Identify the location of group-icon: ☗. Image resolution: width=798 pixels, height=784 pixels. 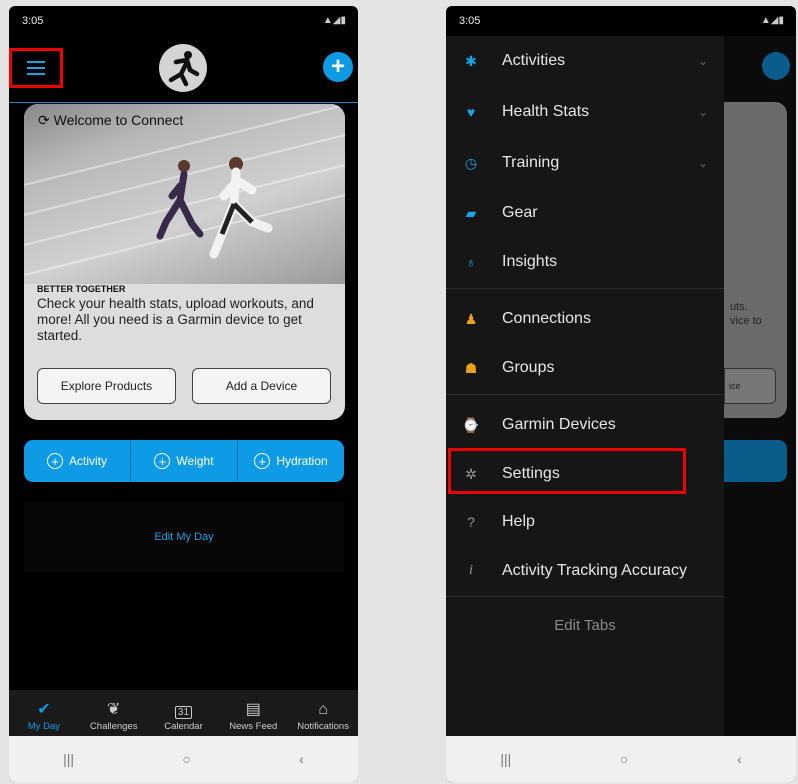
(471, 367).